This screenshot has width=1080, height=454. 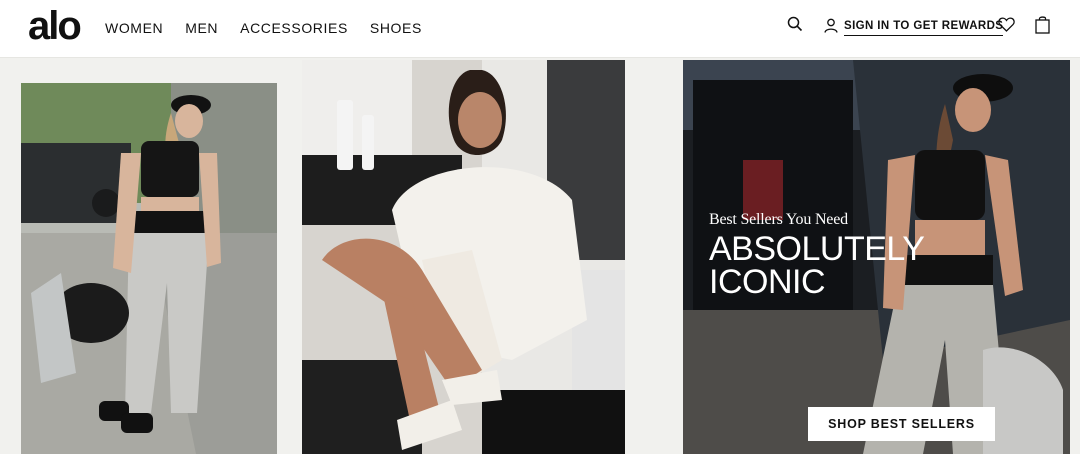 What do you see at coordinates (778, 219) in the screenshot?
I see `promo-eyebrow: Best Sellers You Need` at bounding box center [778, 219].